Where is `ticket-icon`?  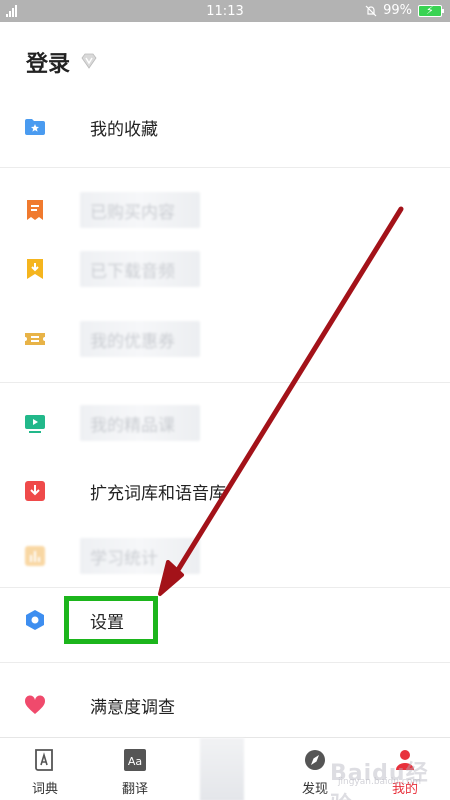 ticket-icon is located at coordinates (35, 339).